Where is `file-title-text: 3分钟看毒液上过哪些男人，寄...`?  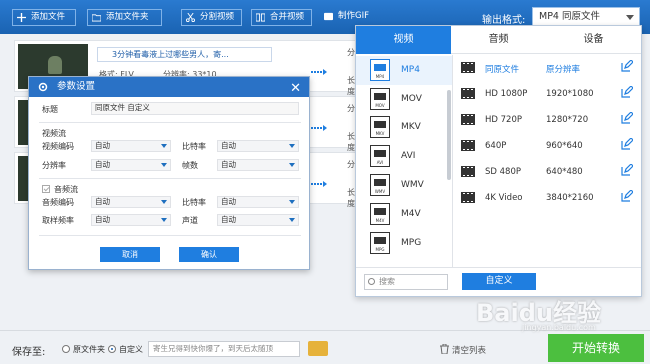 file-title-text: 3分钟看毒液上过哪些男人，寄... is located at coordinates (170, 54).